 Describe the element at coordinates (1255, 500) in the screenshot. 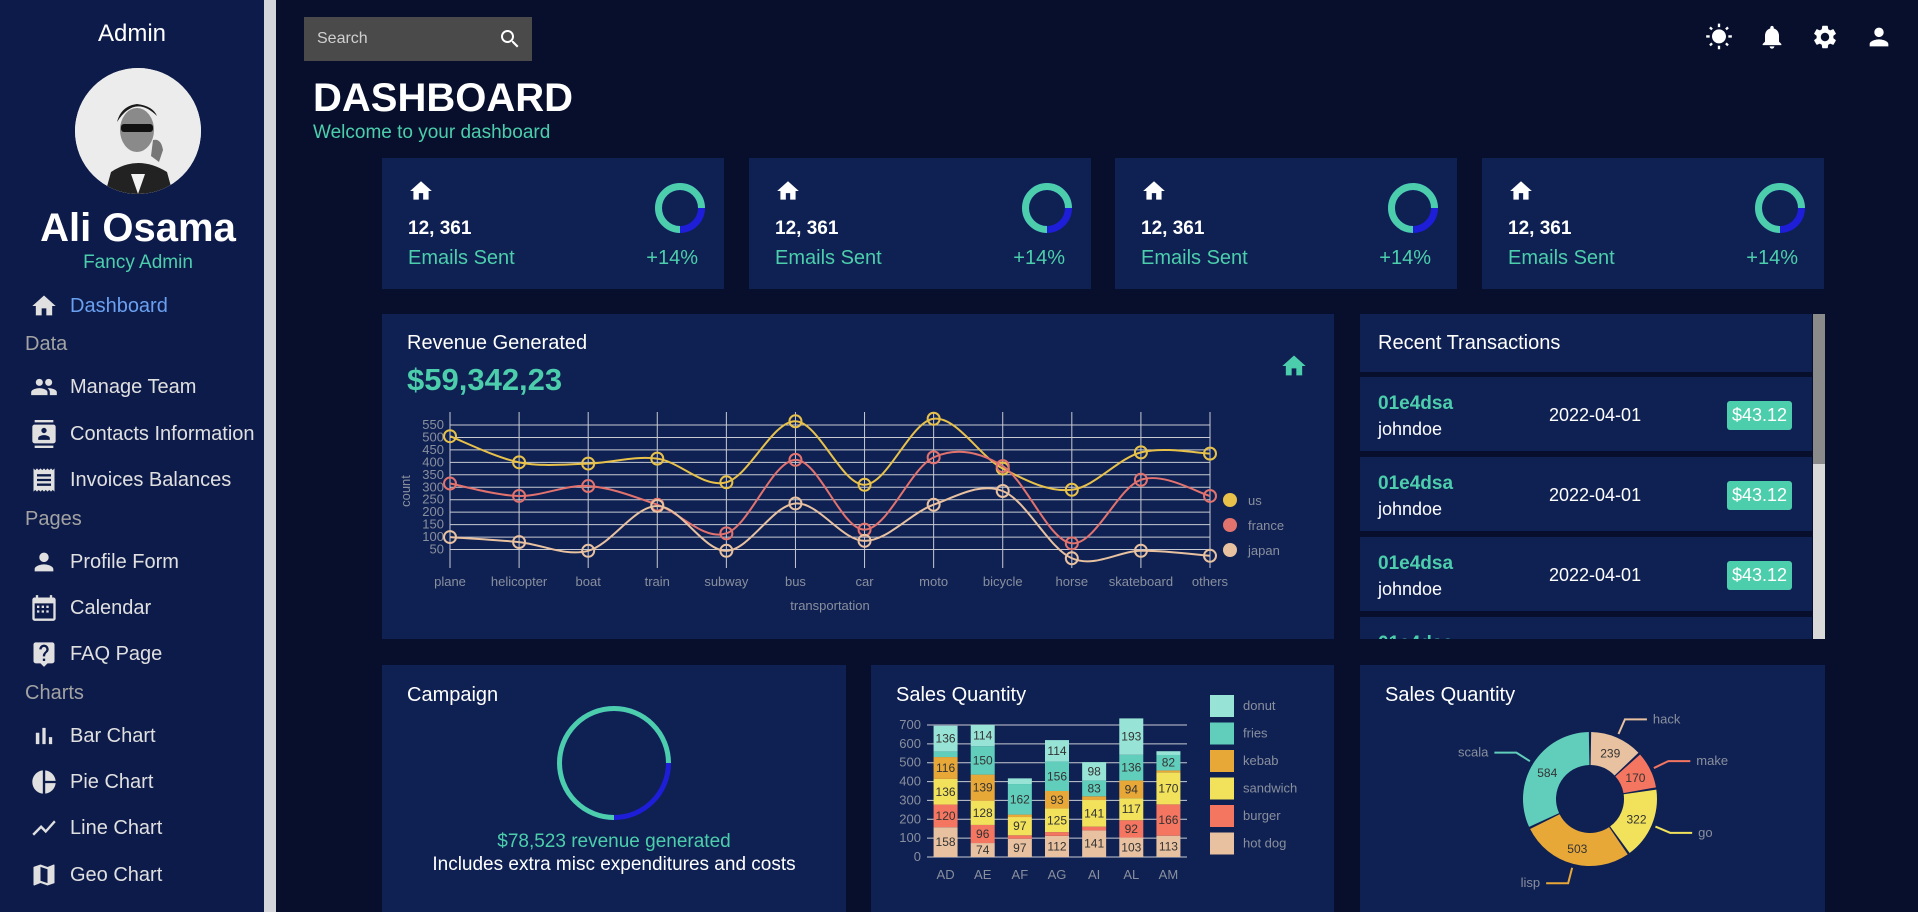

I see `legend-label: us` at that location.